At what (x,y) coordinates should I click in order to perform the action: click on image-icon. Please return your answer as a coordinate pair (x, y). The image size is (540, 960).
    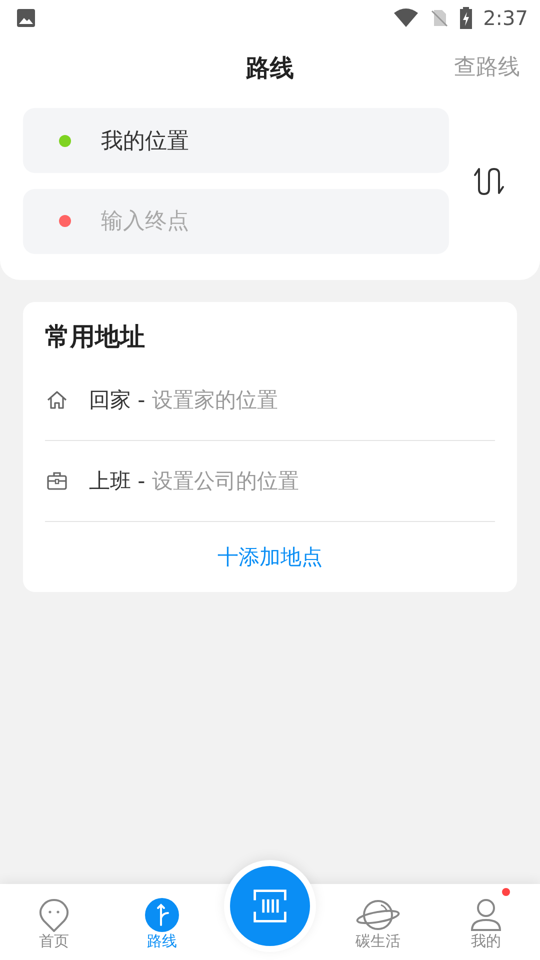
    Looking at the image, I should click on (26, 18).